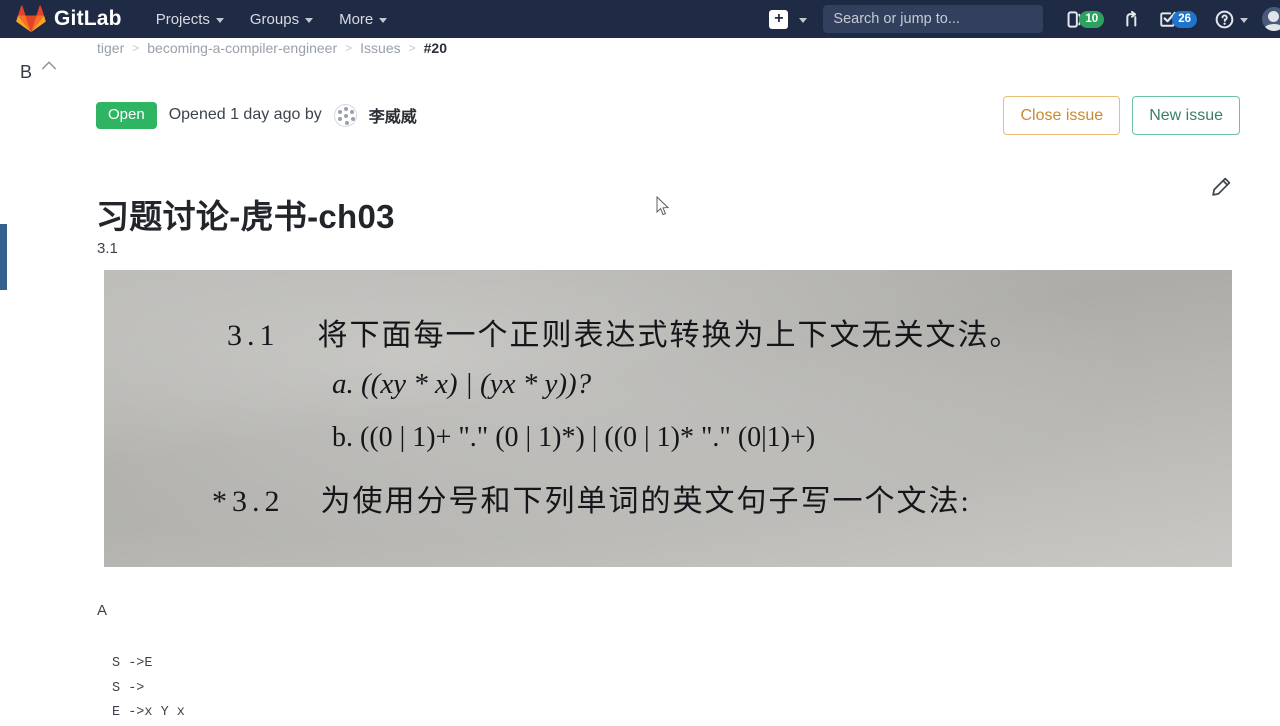  Describe the element at coordinates (3, 257) in the screenshot. I see `sidebar-scroll-indicator` at that location.